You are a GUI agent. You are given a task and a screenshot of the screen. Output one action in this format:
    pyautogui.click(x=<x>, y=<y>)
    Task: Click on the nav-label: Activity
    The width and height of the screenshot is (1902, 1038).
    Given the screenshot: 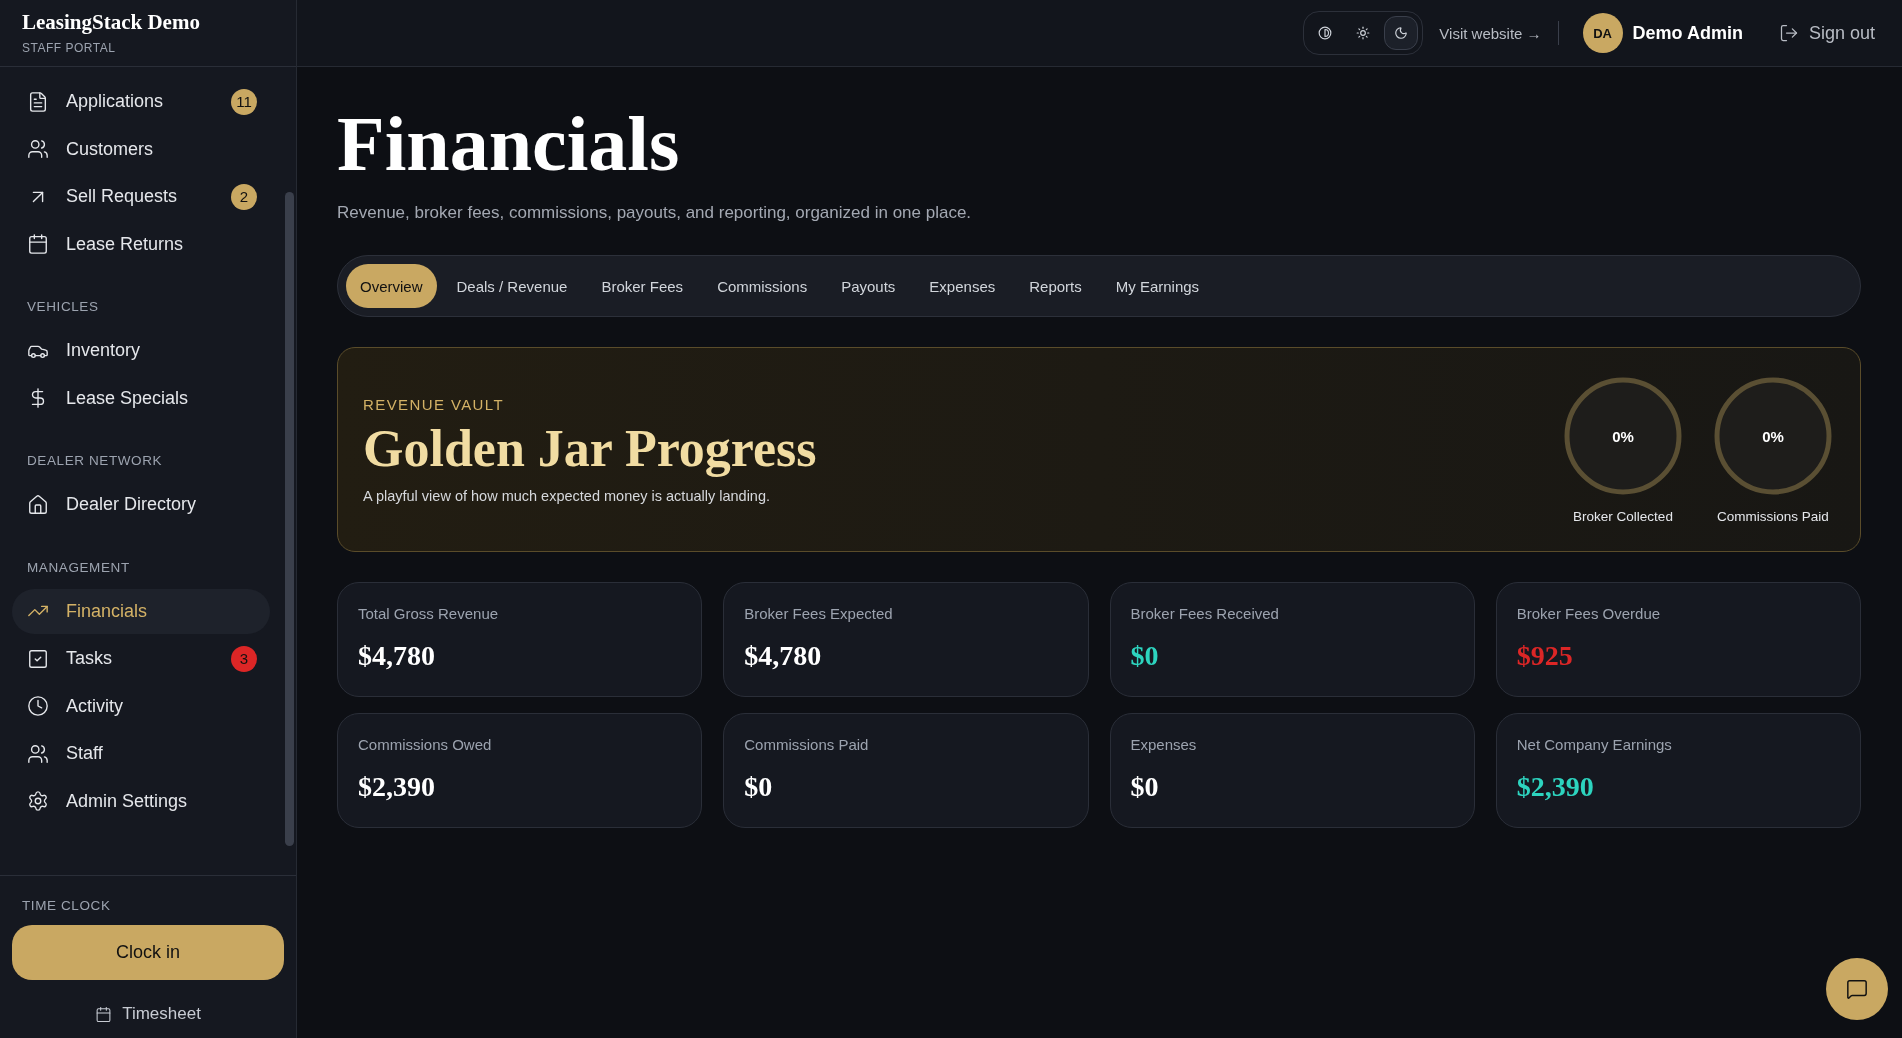 What is the action you would take?
    pyautogui.click(x=95, y=706)
    